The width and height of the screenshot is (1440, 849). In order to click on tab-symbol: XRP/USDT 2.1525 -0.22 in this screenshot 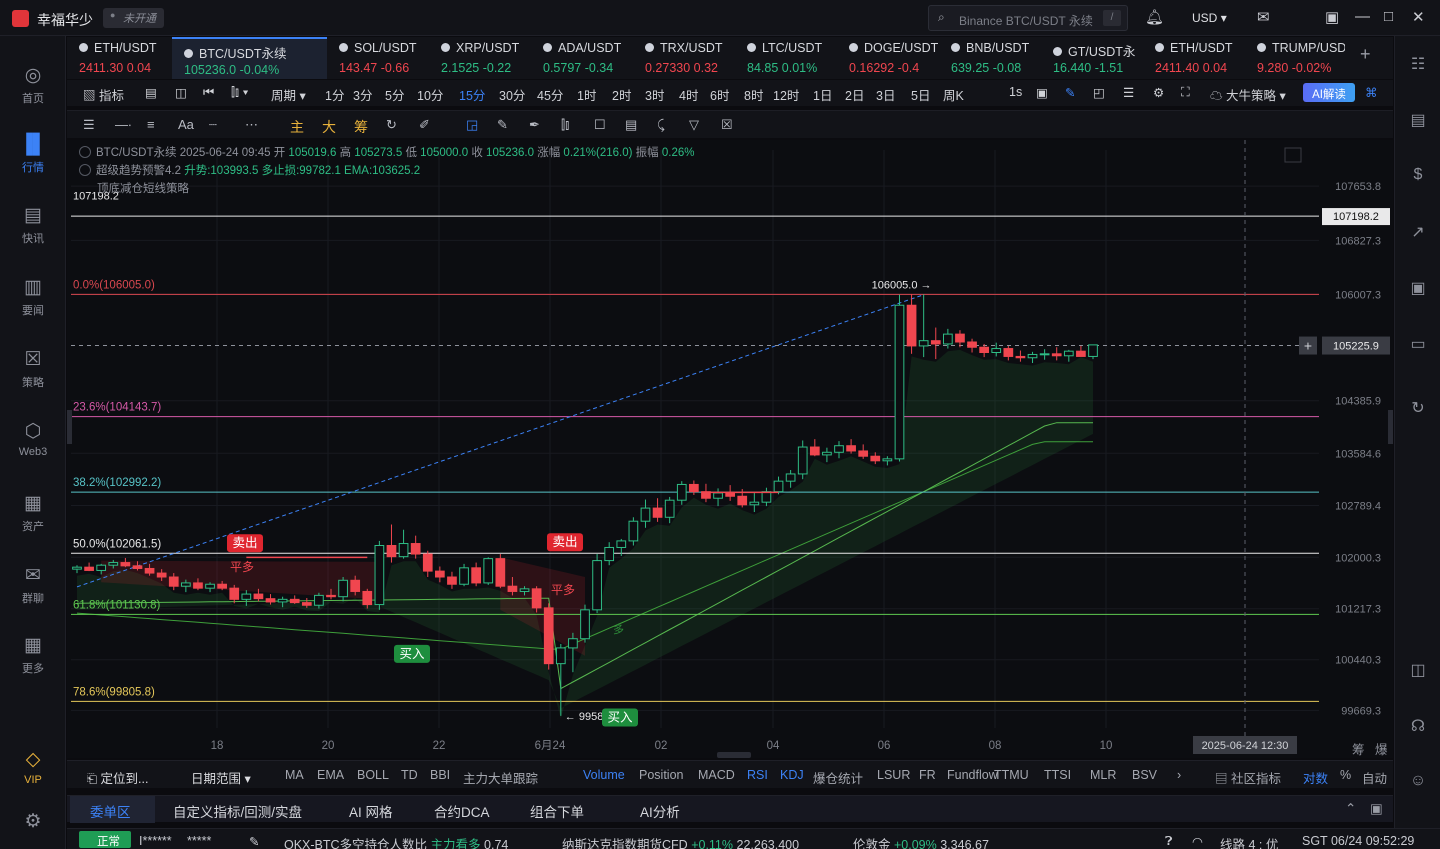, I will do `click(480, 58)`.